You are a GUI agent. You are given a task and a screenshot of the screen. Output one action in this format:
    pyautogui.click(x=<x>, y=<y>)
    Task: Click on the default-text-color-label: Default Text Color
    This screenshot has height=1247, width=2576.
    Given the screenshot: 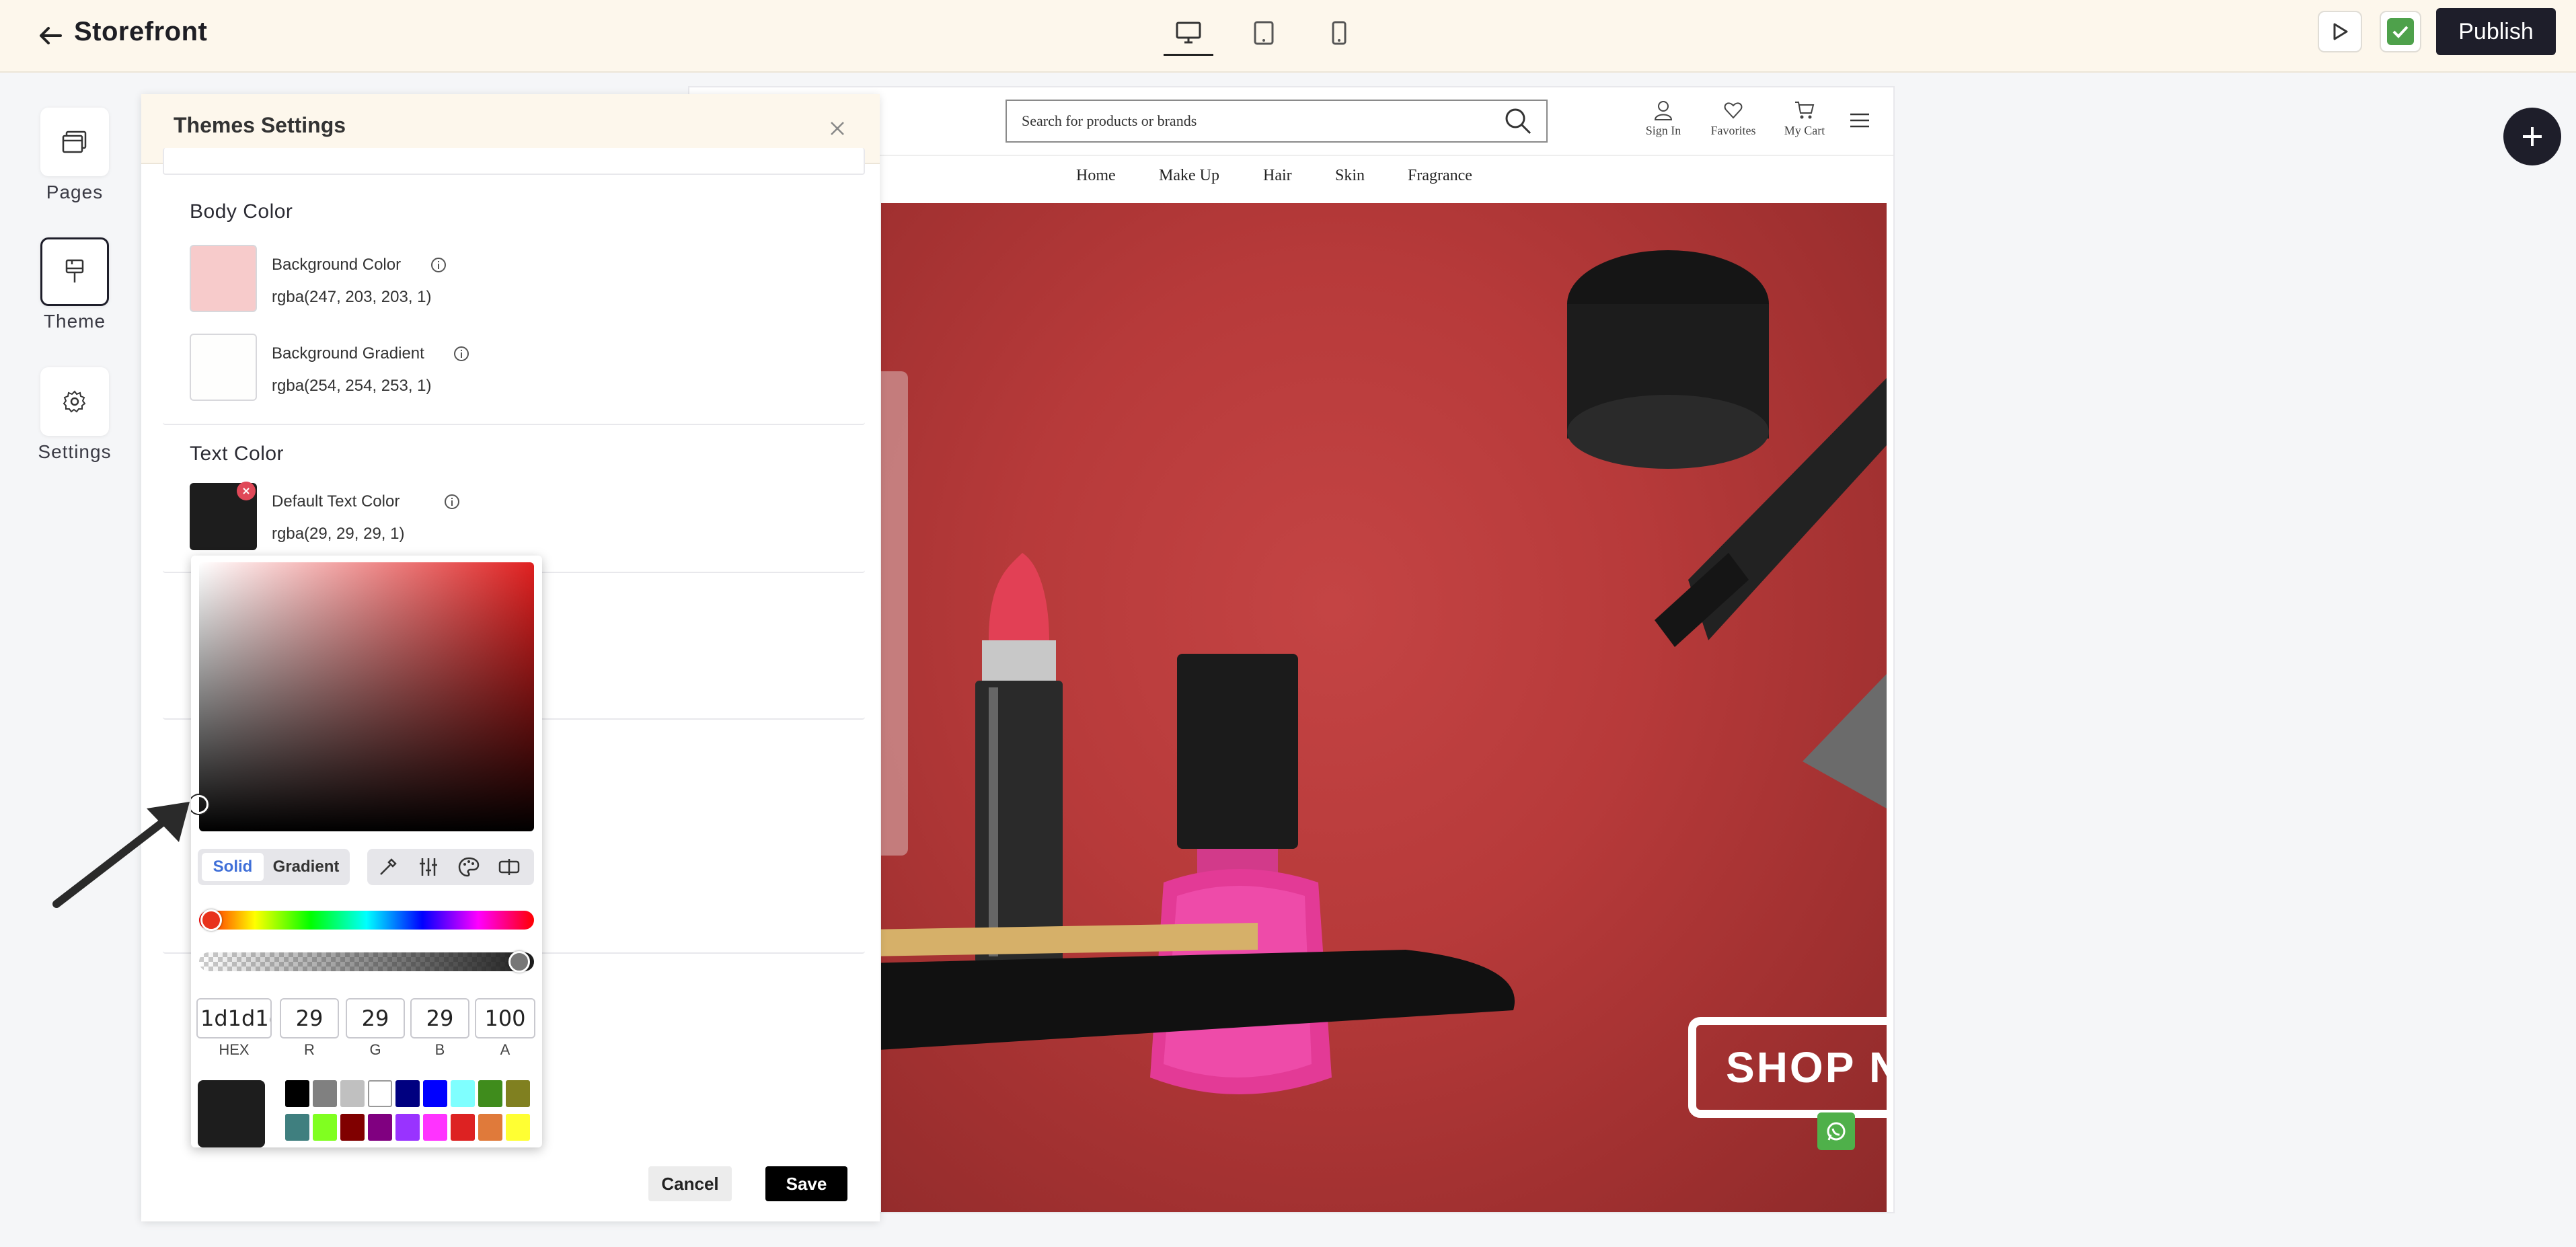 What is the action you would take?
    pyautogui.click(x=336, y=501)
    